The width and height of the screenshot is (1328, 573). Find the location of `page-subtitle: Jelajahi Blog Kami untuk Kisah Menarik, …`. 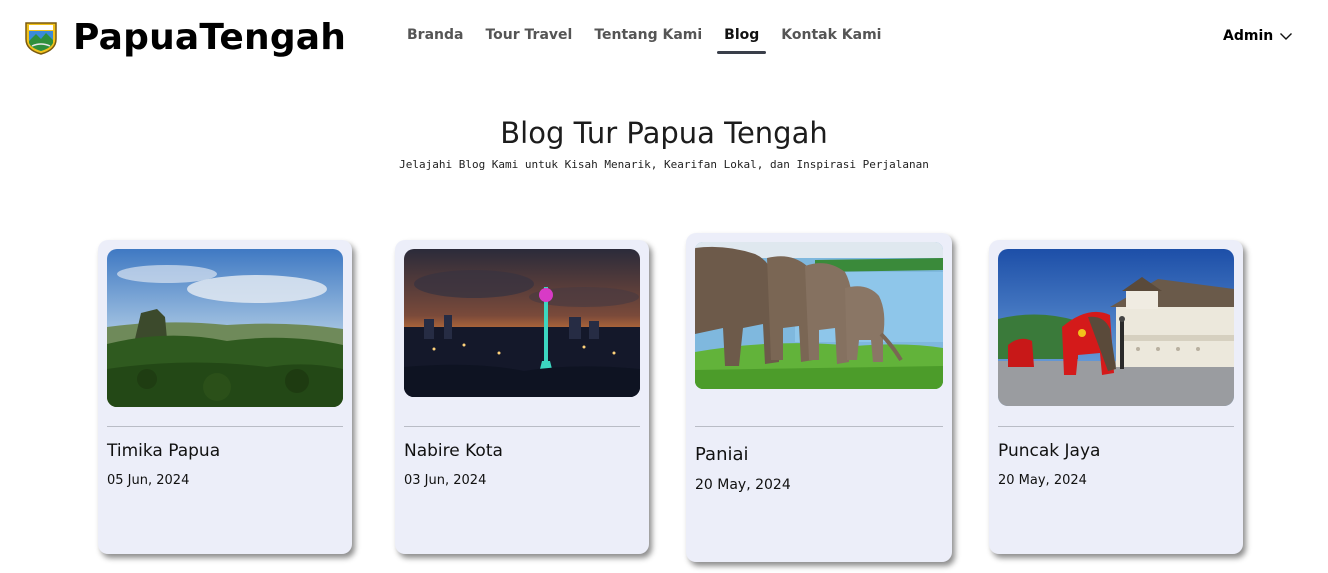

page-subtitle: Jelajahi Blog Kami untuk Kisah Menarik, … is located at coordinates (664, 164).